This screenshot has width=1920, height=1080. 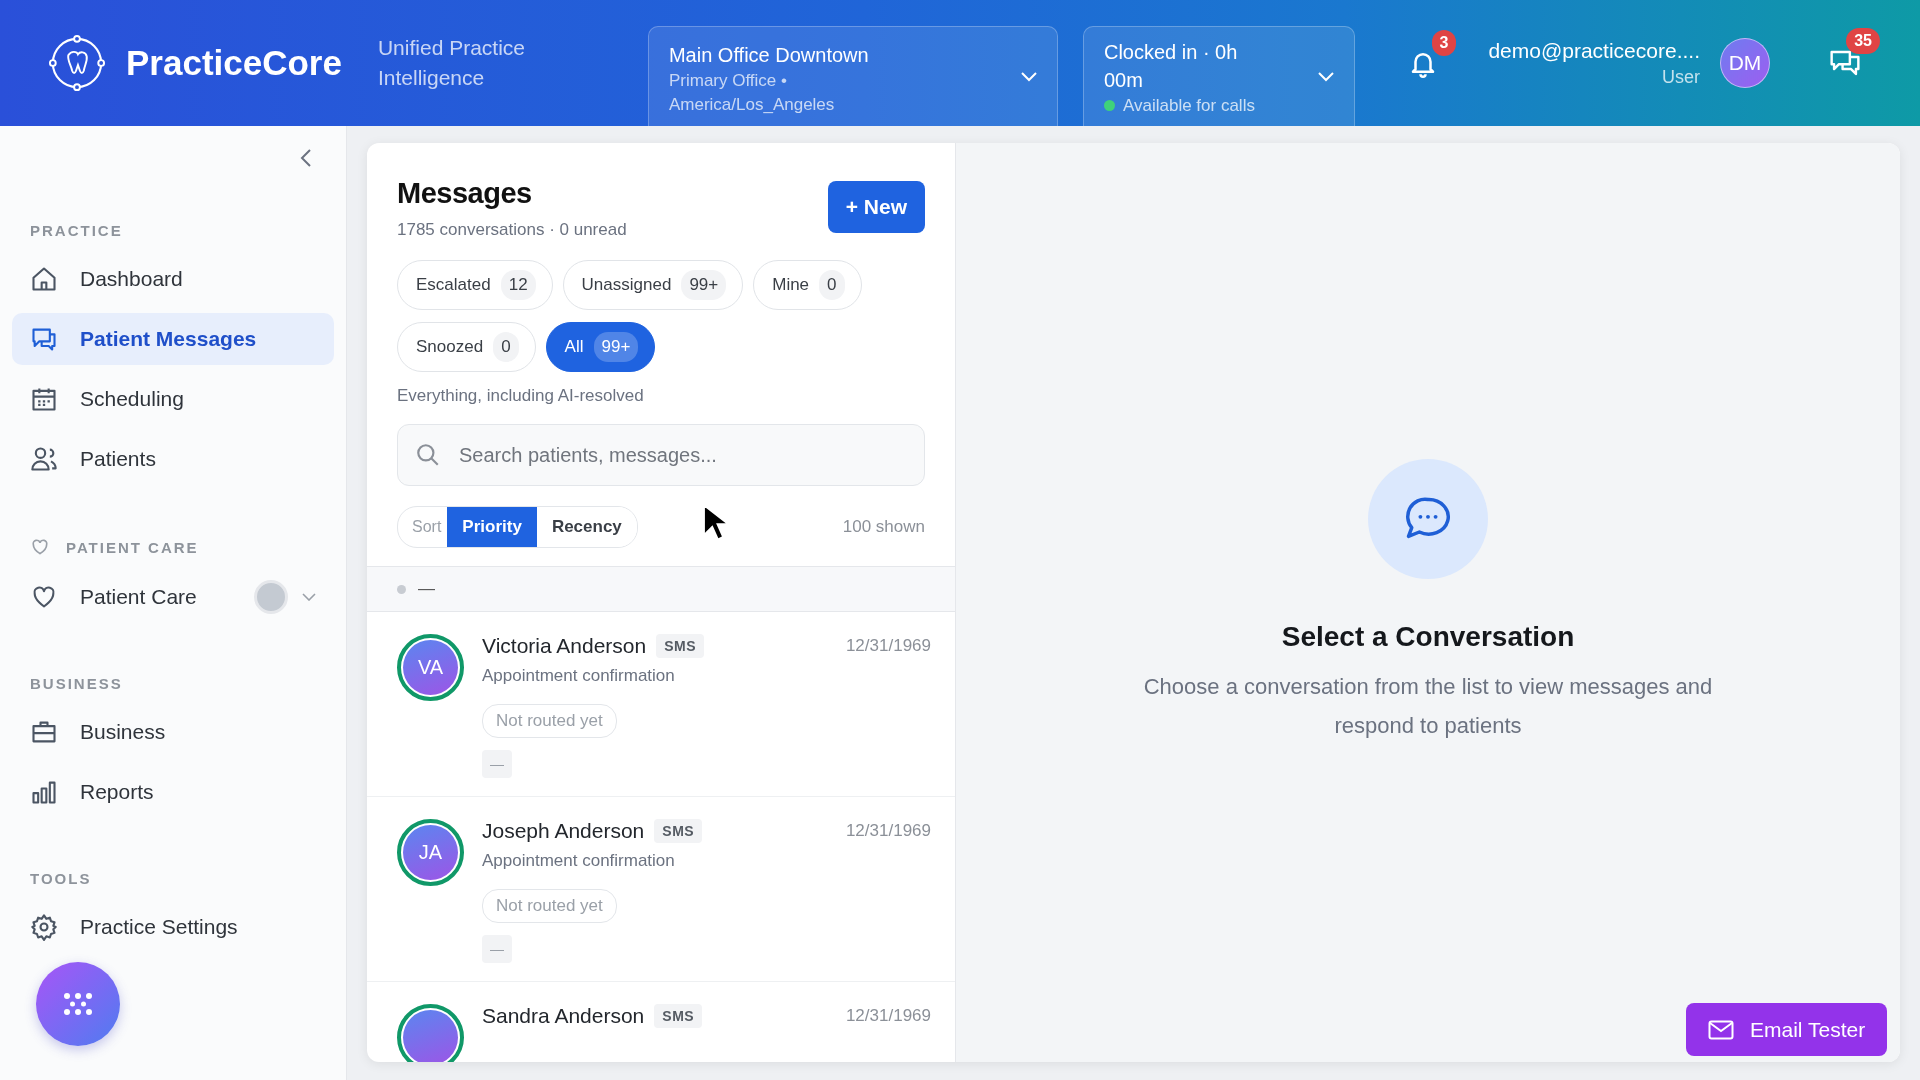 What do you see at coordinates (76, 683) in the screenshot?
I see `section-label: BUSINESS` at bounding box center [76, 683].